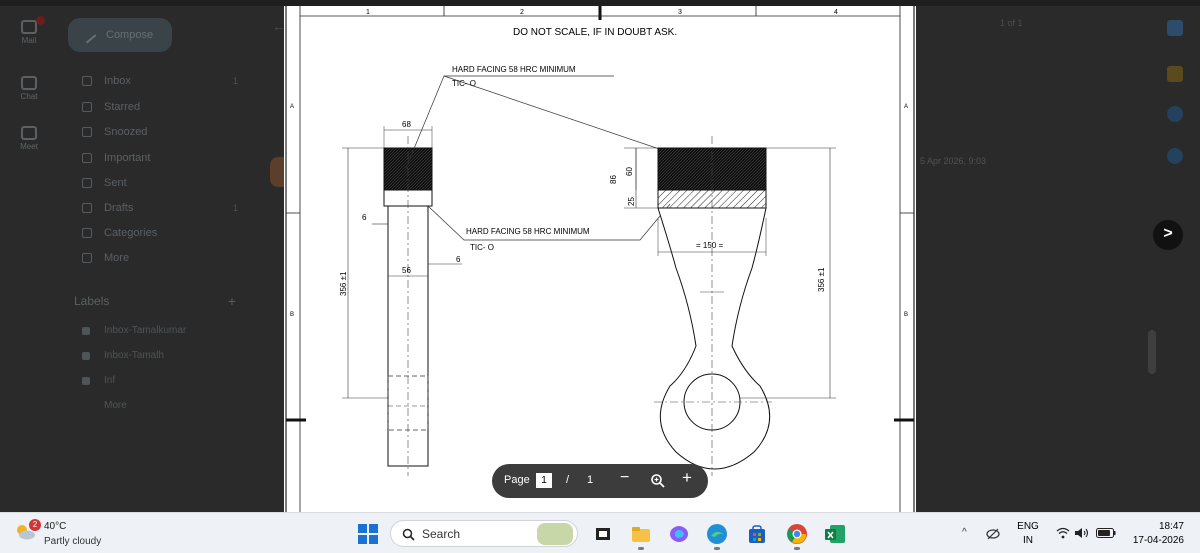 The width and height of the screenshot is (1200, 553). I want to click on rail-chat: Chat, so click(29, 88).